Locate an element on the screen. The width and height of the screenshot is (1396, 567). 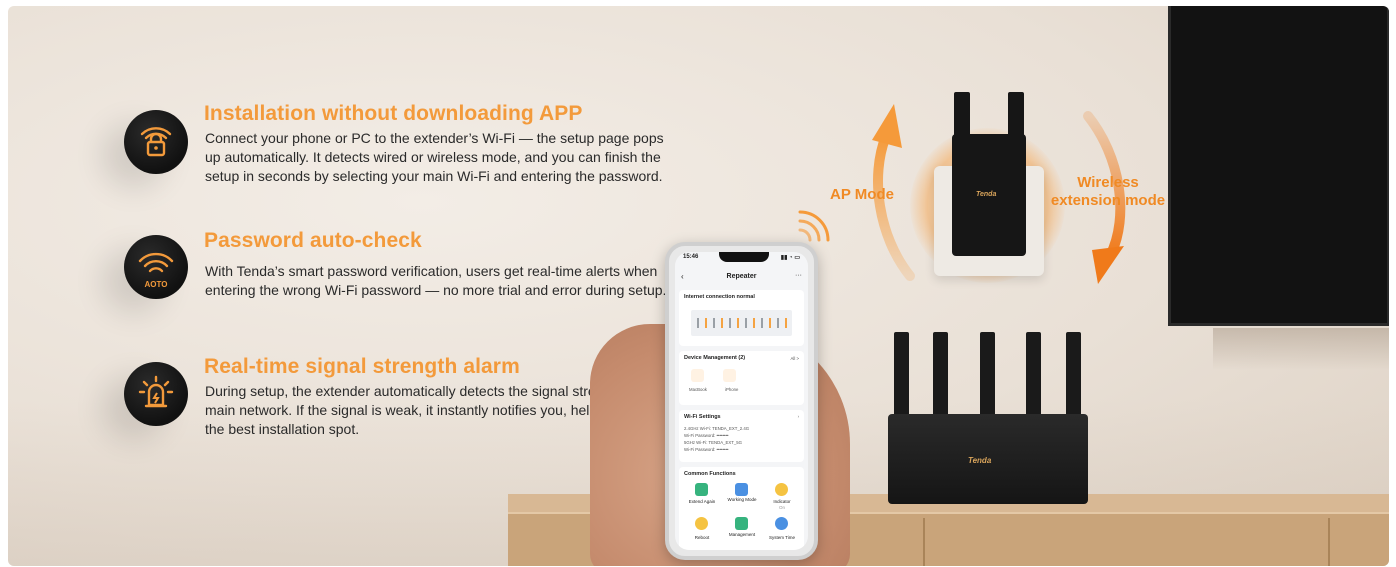
device-name: iPhone is located at coordinates (732, 389).